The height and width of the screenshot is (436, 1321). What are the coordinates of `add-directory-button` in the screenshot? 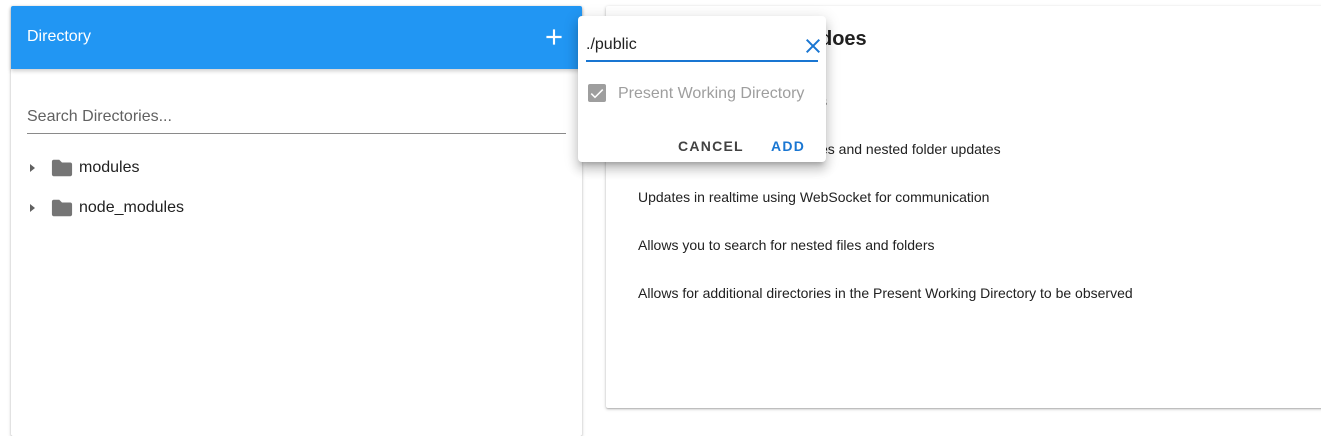 It's located at (554, 37).